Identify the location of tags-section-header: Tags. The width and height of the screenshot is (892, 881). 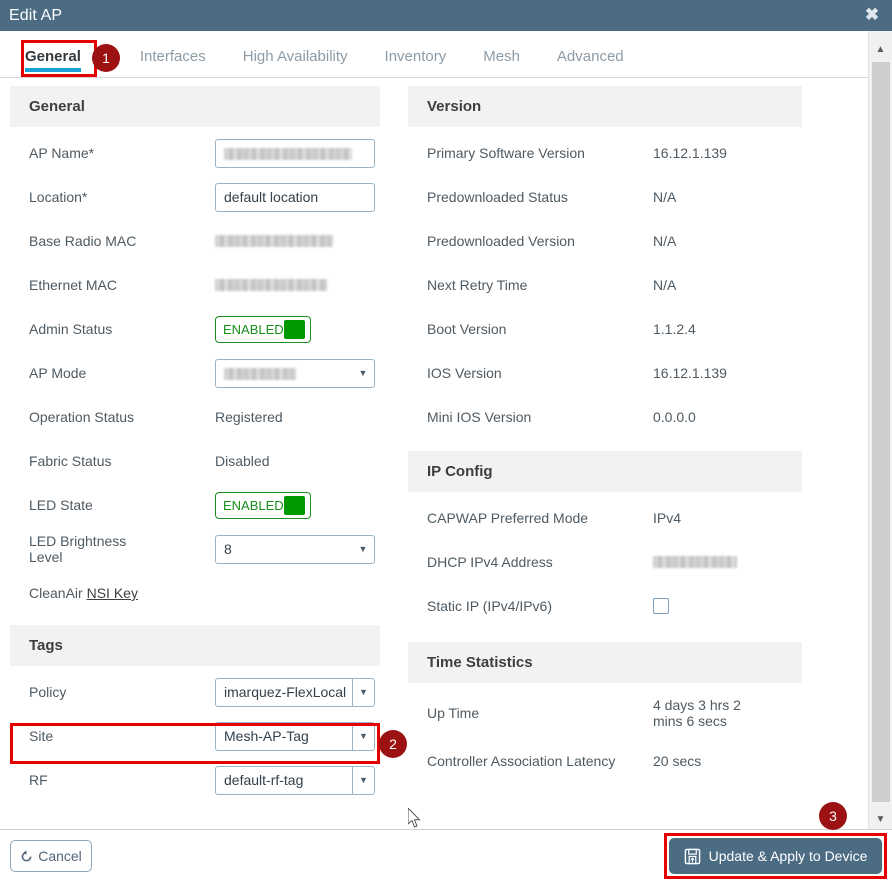
(195, 645).